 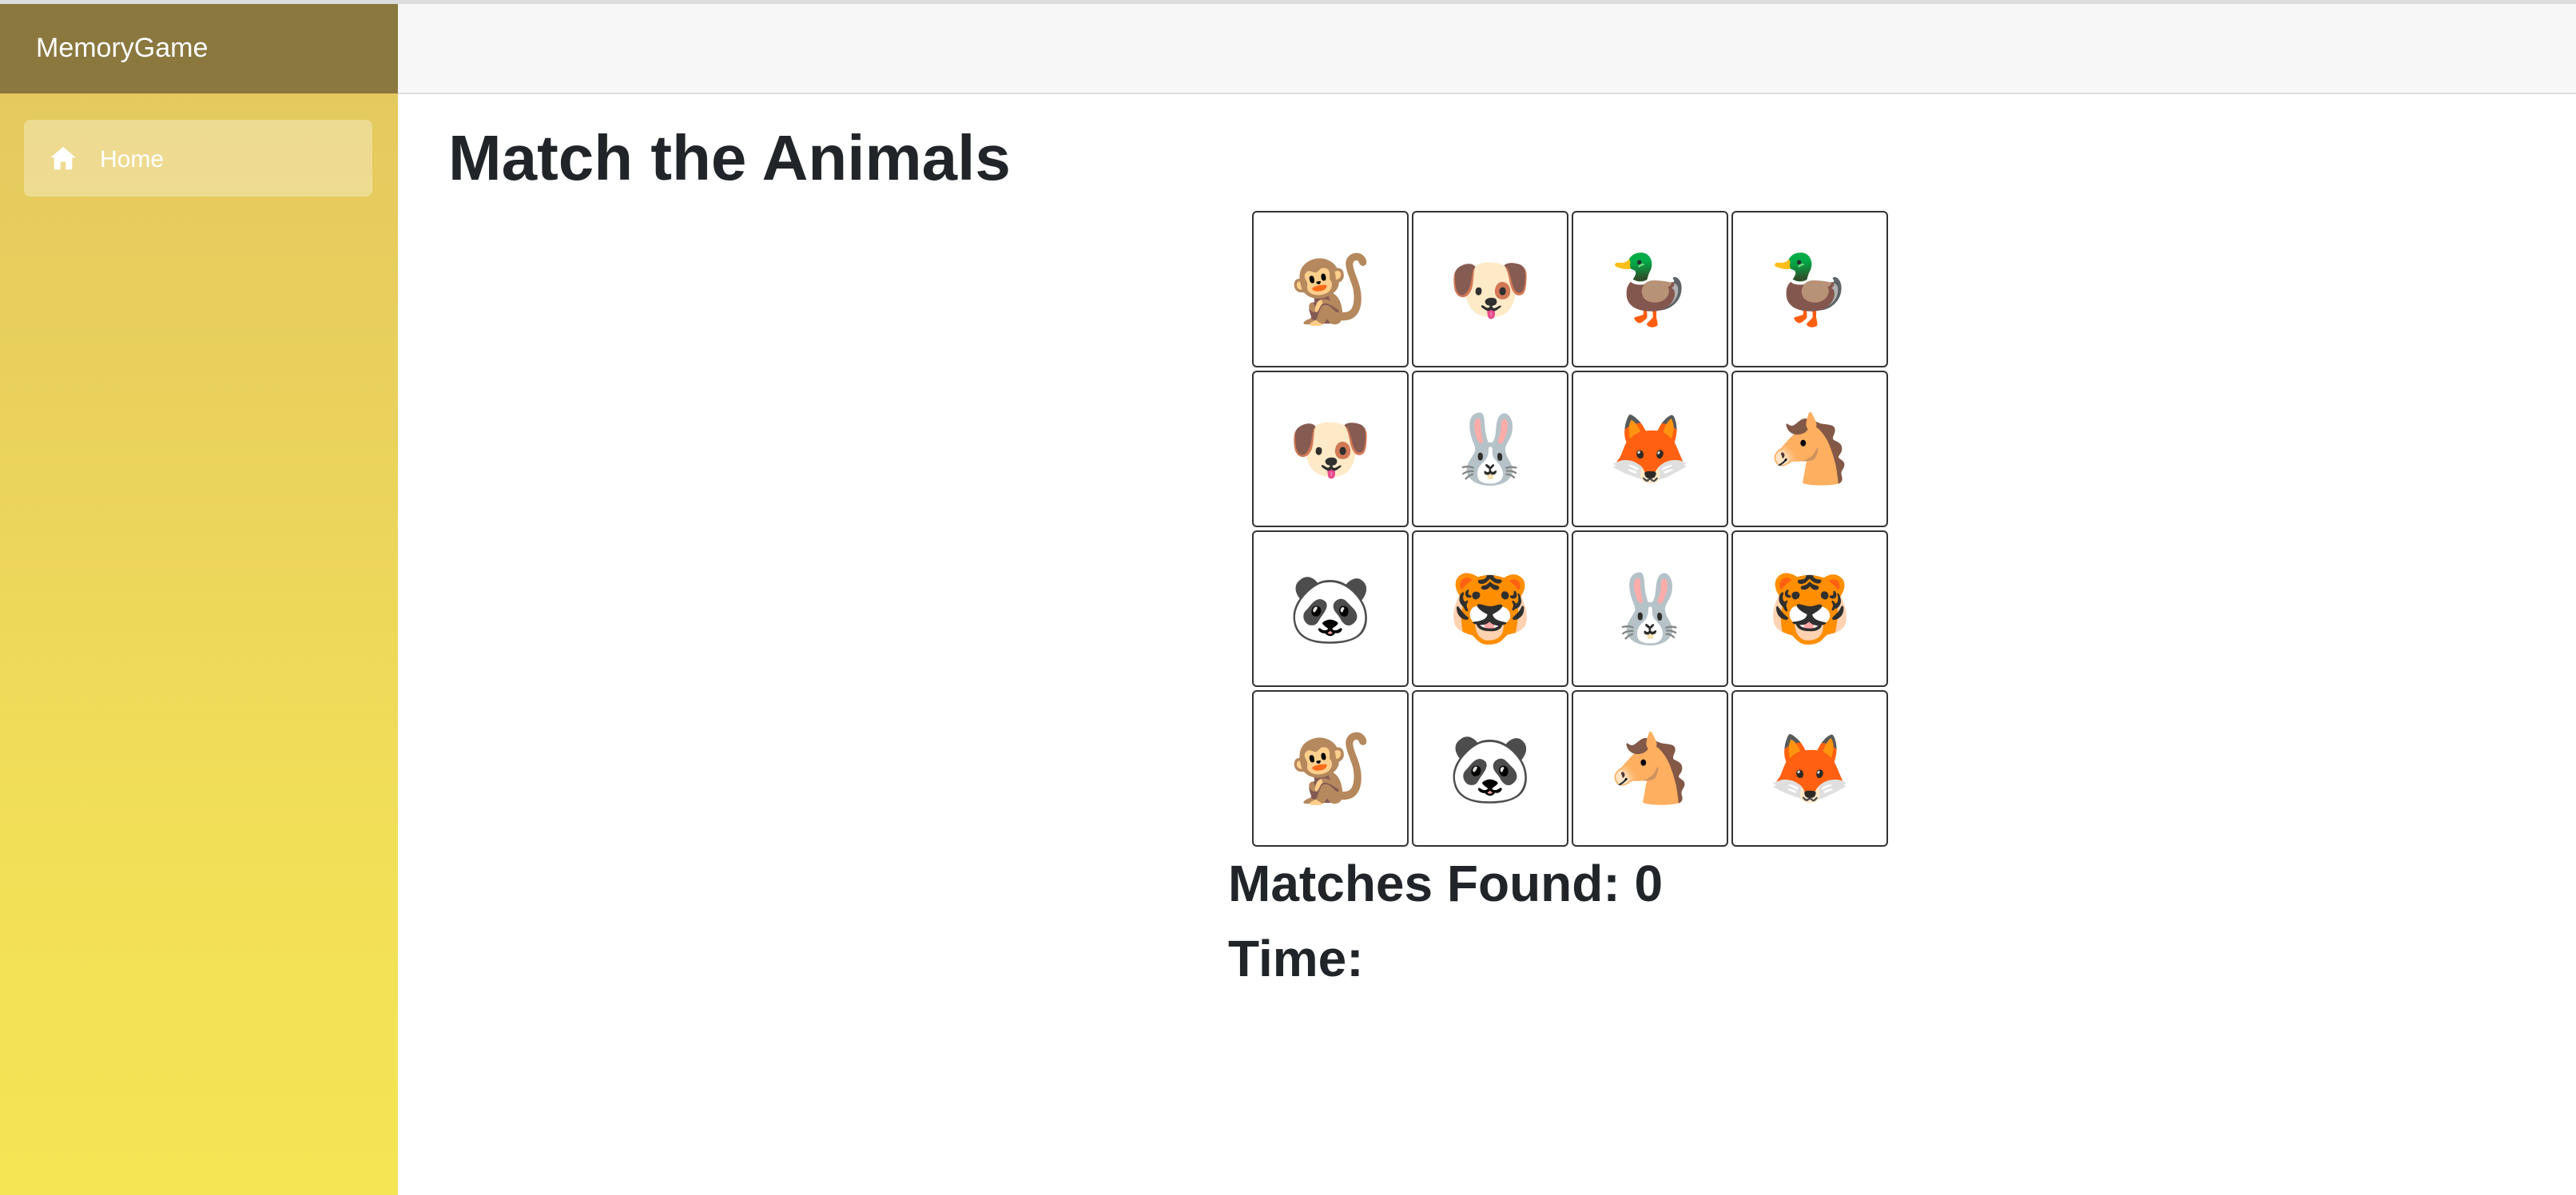 I want to click on timer-label: Time:, so click(x=1296, y=958).